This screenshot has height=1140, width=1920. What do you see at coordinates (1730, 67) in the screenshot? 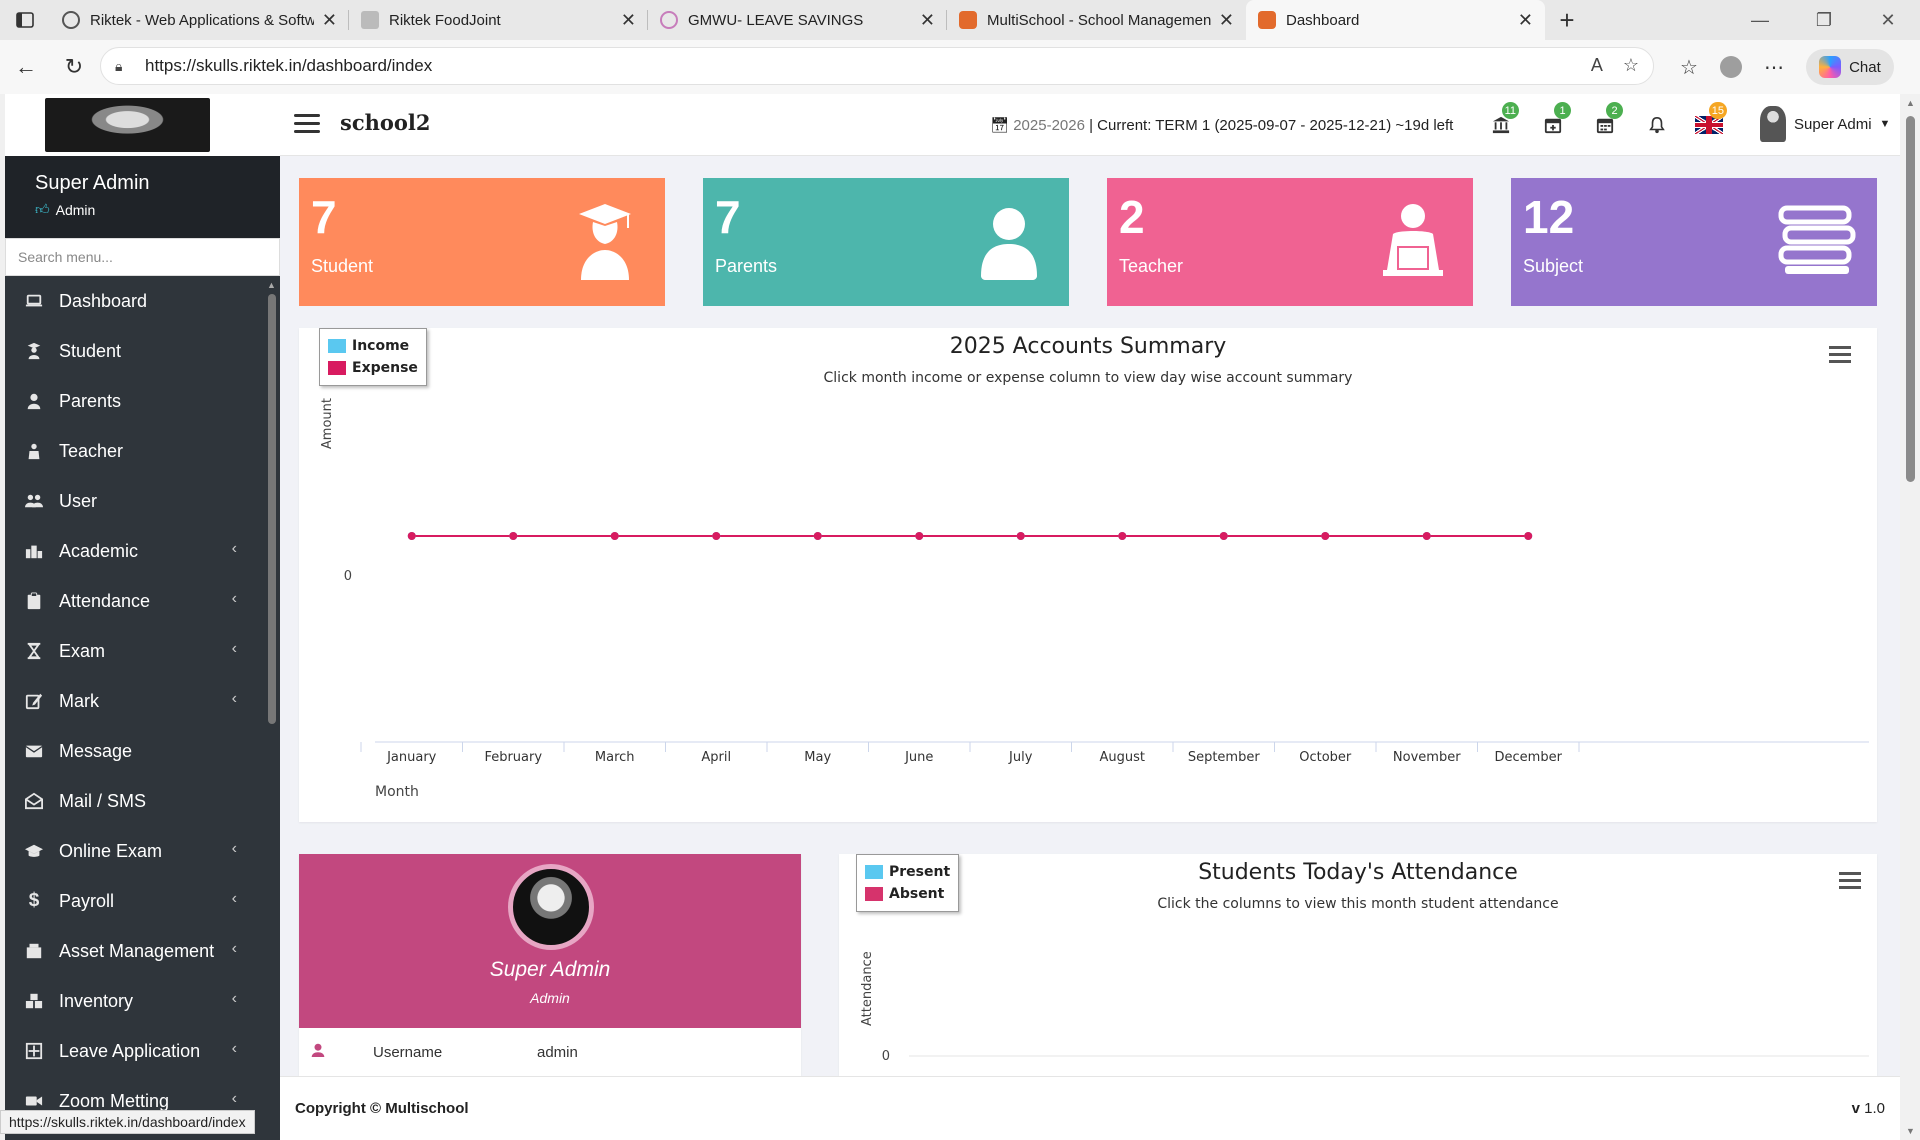
I see `profile-icon` at bounding box center [1730, 67].